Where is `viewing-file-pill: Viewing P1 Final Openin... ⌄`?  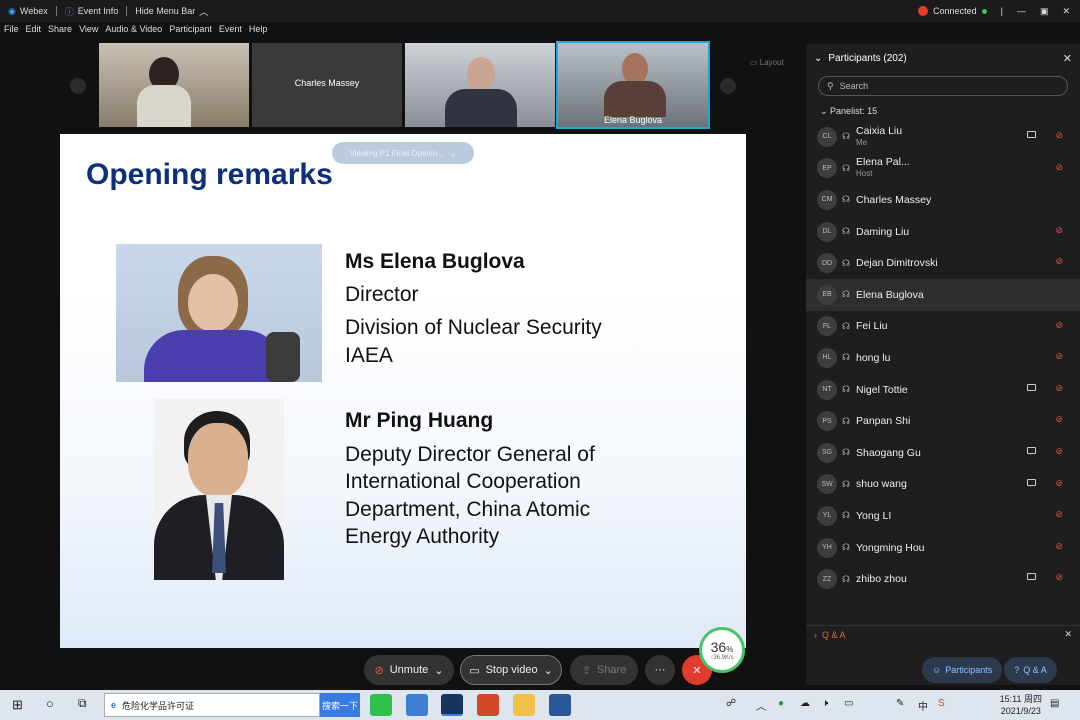
viewing-file-pill: Viewing P1 Final Openin... ⌄ is located at coordinates (403, 153).